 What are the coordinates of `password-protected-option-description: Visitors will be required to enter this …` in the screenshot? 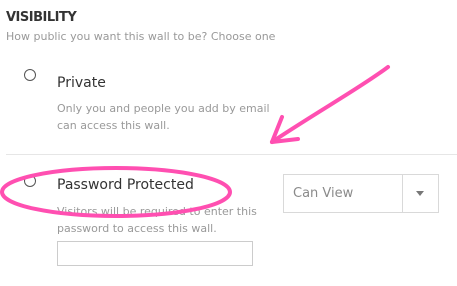 It's located at (157, 220).